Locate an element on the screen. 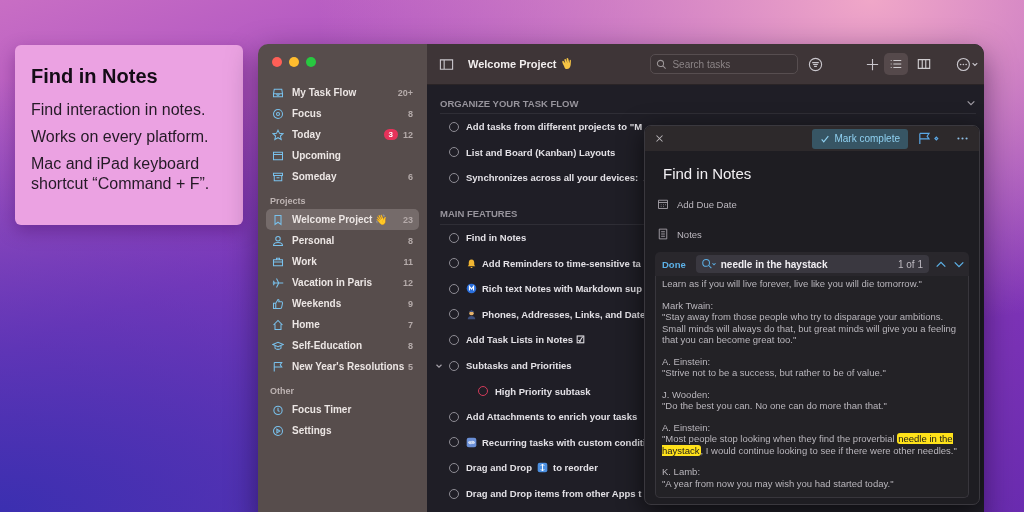  sidebar-item: Welcome Project 👋 23 is located at coordinates (342, 219).